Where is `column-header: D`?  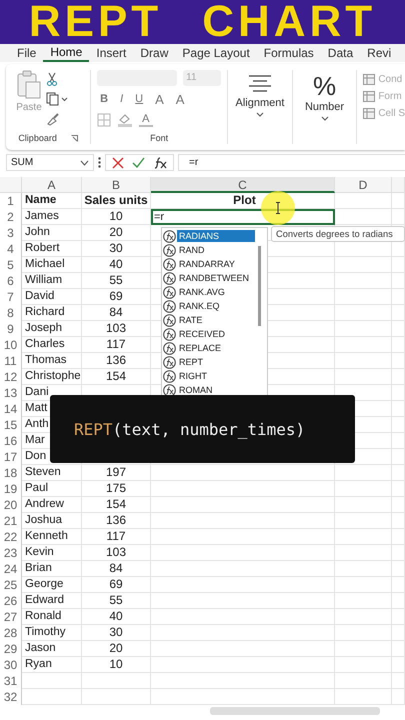 column-header: D is located at coordinates (363, 185).